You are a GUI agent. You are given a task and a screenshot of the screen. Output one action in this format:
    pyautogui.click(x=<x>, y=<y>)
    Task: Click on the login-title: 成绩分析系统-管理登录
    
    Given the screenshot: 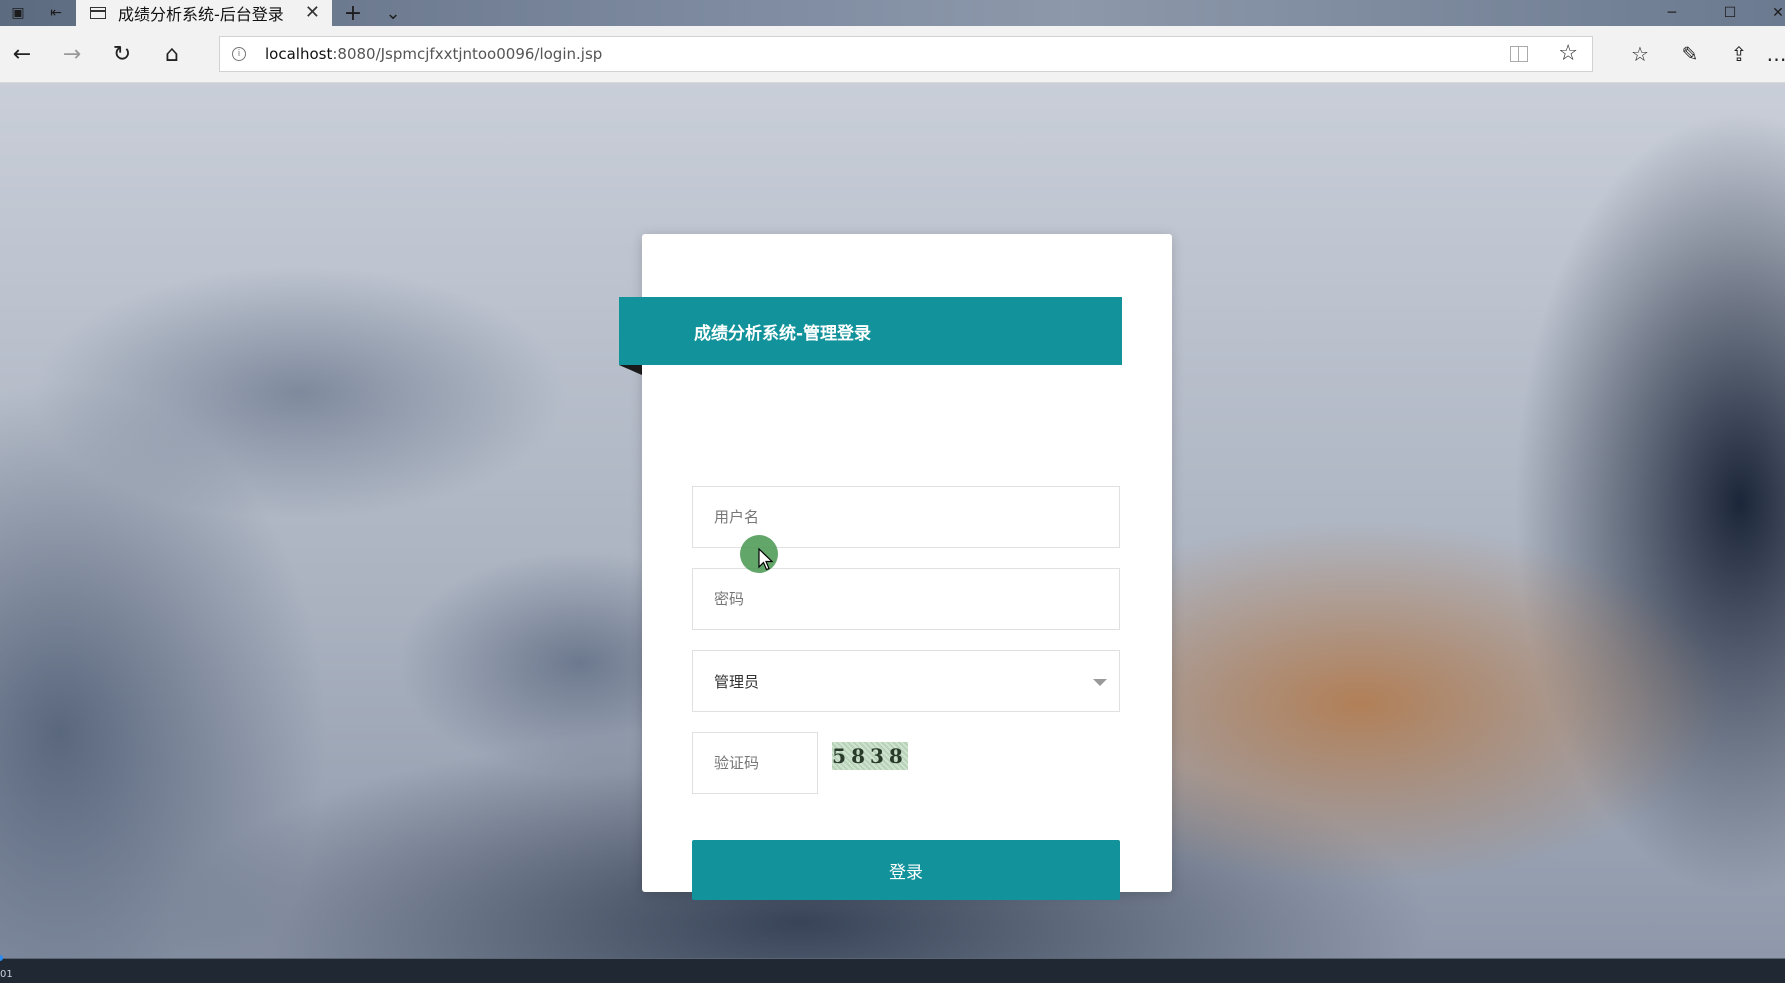 What is the action you would take?
    pyautogui.click(x=783, y=333)
    